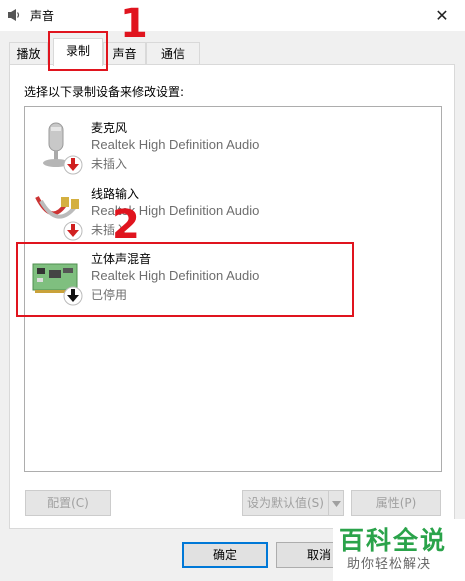 This screenshot has width=465, height=581. What do you see at coordinates (109, 295) in the screenshot?
I see `device-status: 已停用` at bounding box center [109, 295].